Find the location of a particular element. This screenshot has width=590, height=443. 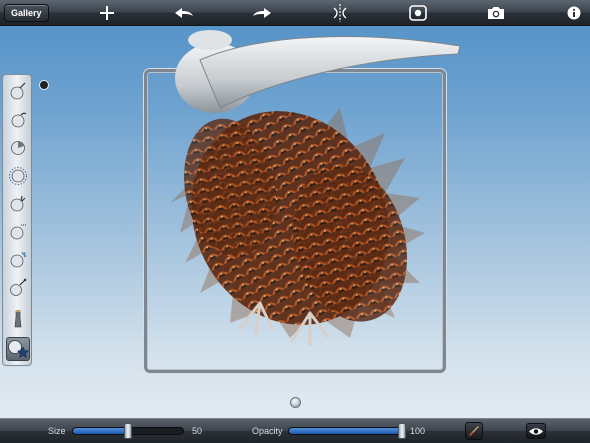

brush-stamp-tool is located at coordinates (18, 319).